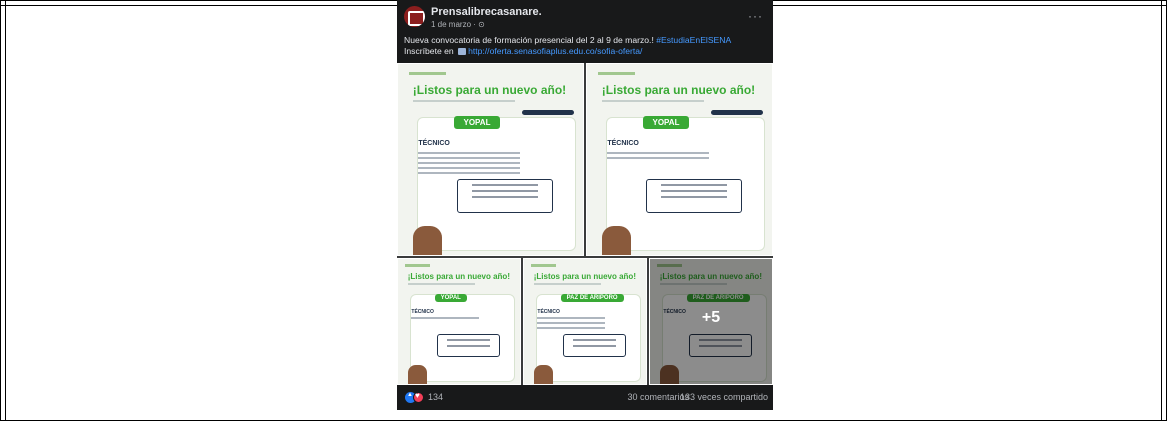 This screenshot has width=1167, height=421. I want to click on frame-divider-right, so click(1161, 210).